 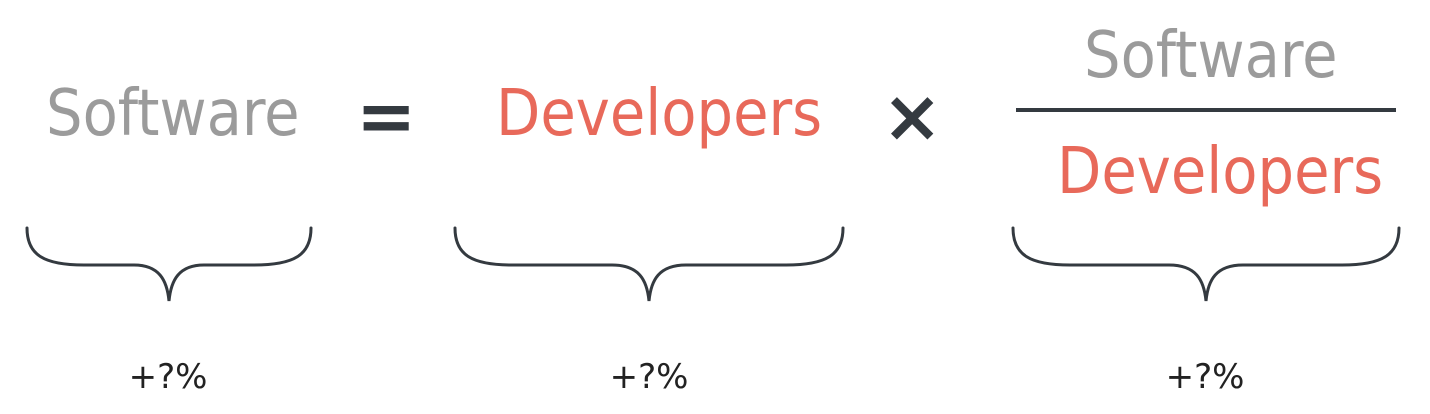 I want to click on developers-growth-label: +?%, so click(x=649, y=377).